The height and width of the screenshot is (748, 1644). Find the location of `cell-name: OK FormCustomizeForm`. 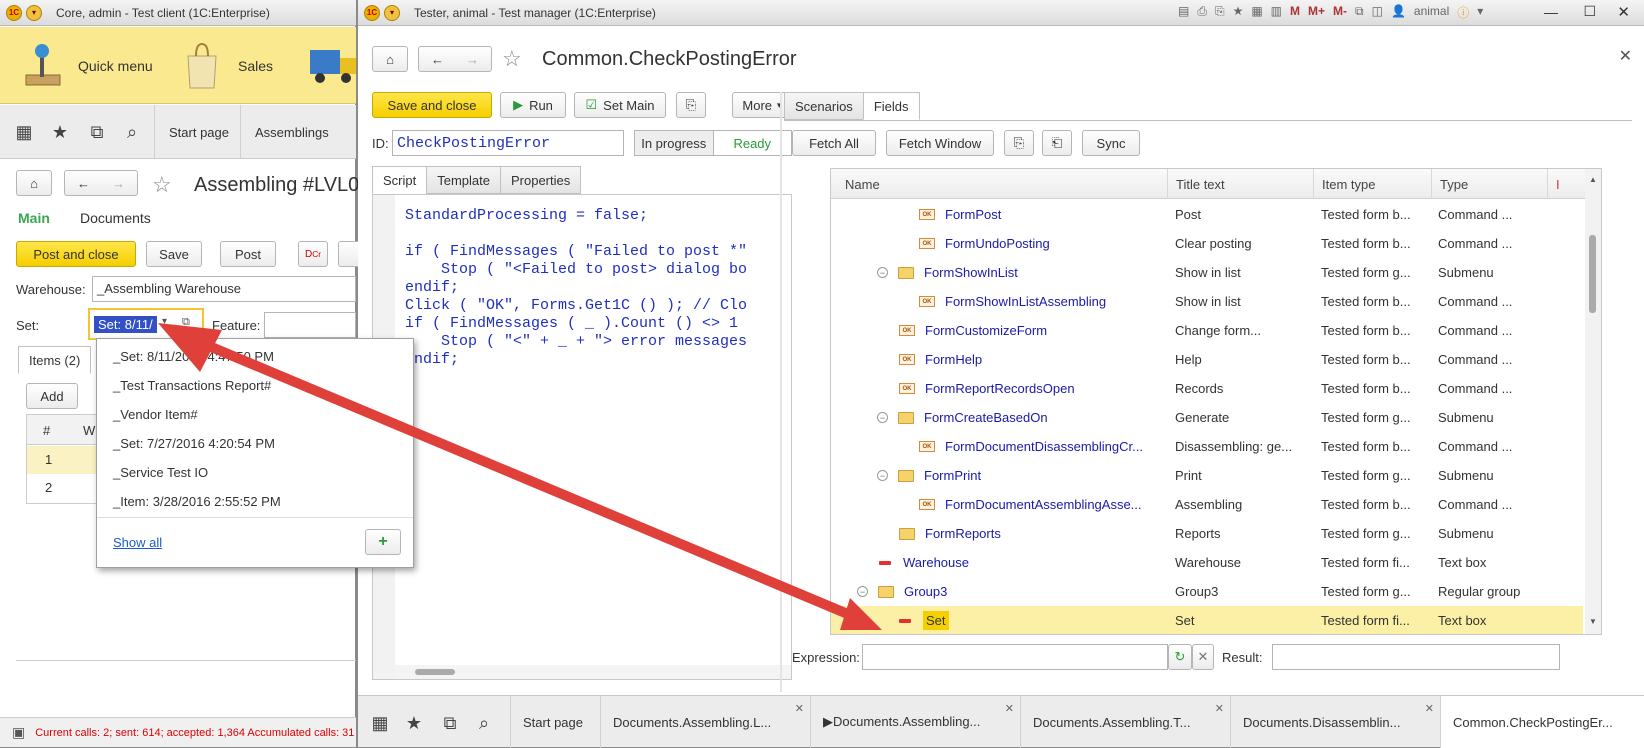

cell-name: OK FormCustomizeForm is located at coordinates (1033, 330).